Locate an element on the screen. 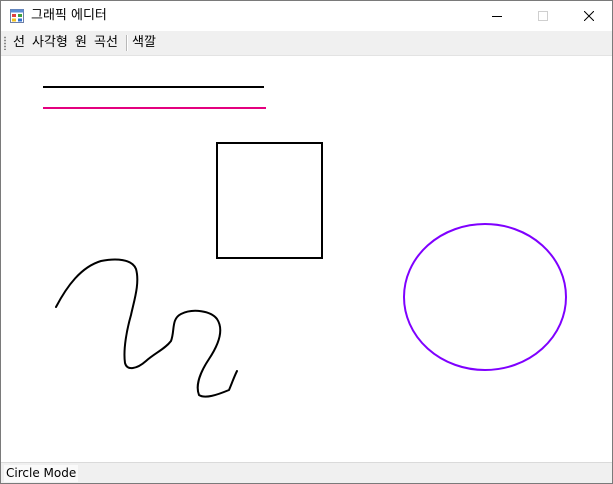  rectangle-tool-button: 사각형 is located at coordinates (50, 43).